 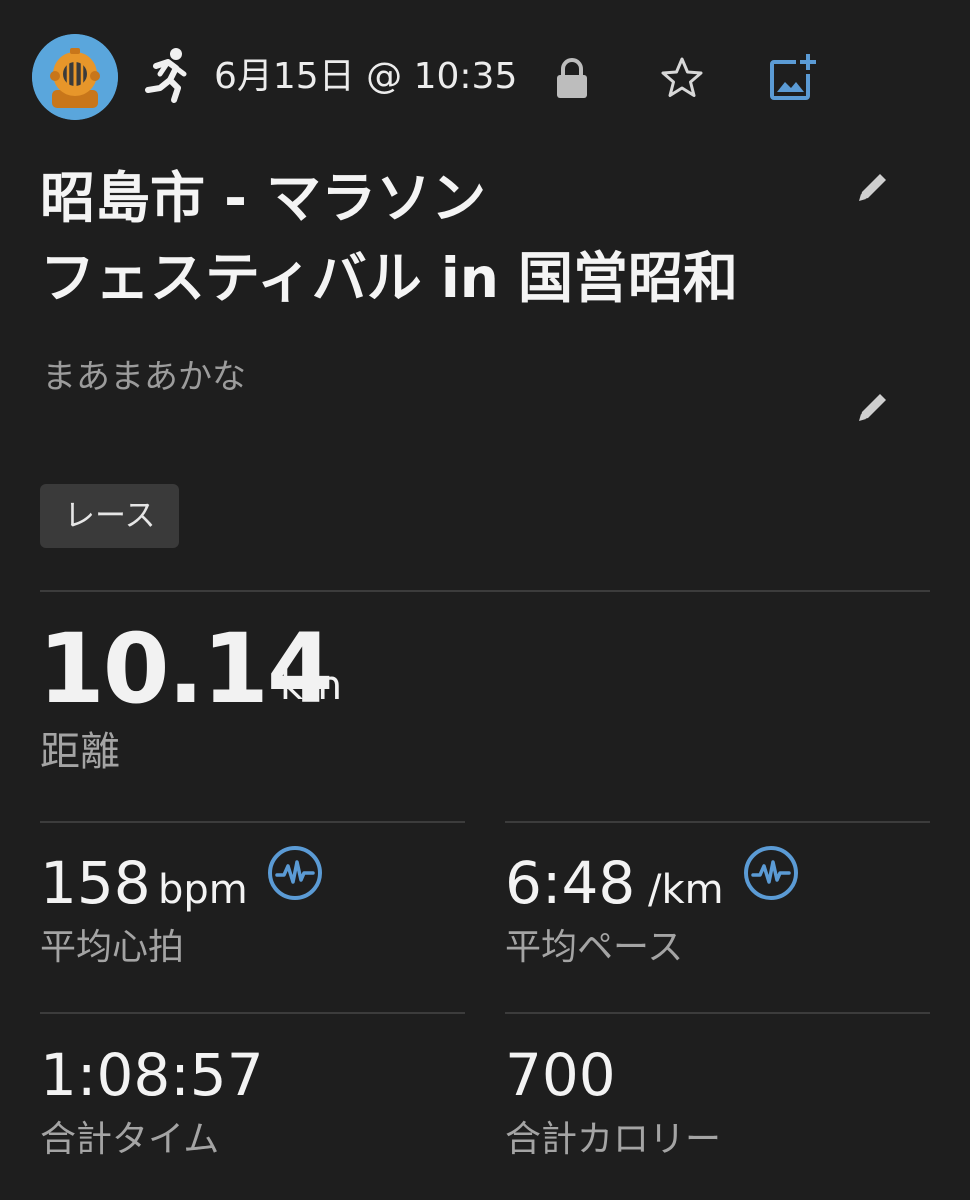 What do you see at coordinates (95, 883) in the screenshot?
I see `avg-heart-rate-value: 158` at bounding box center [95, 883].